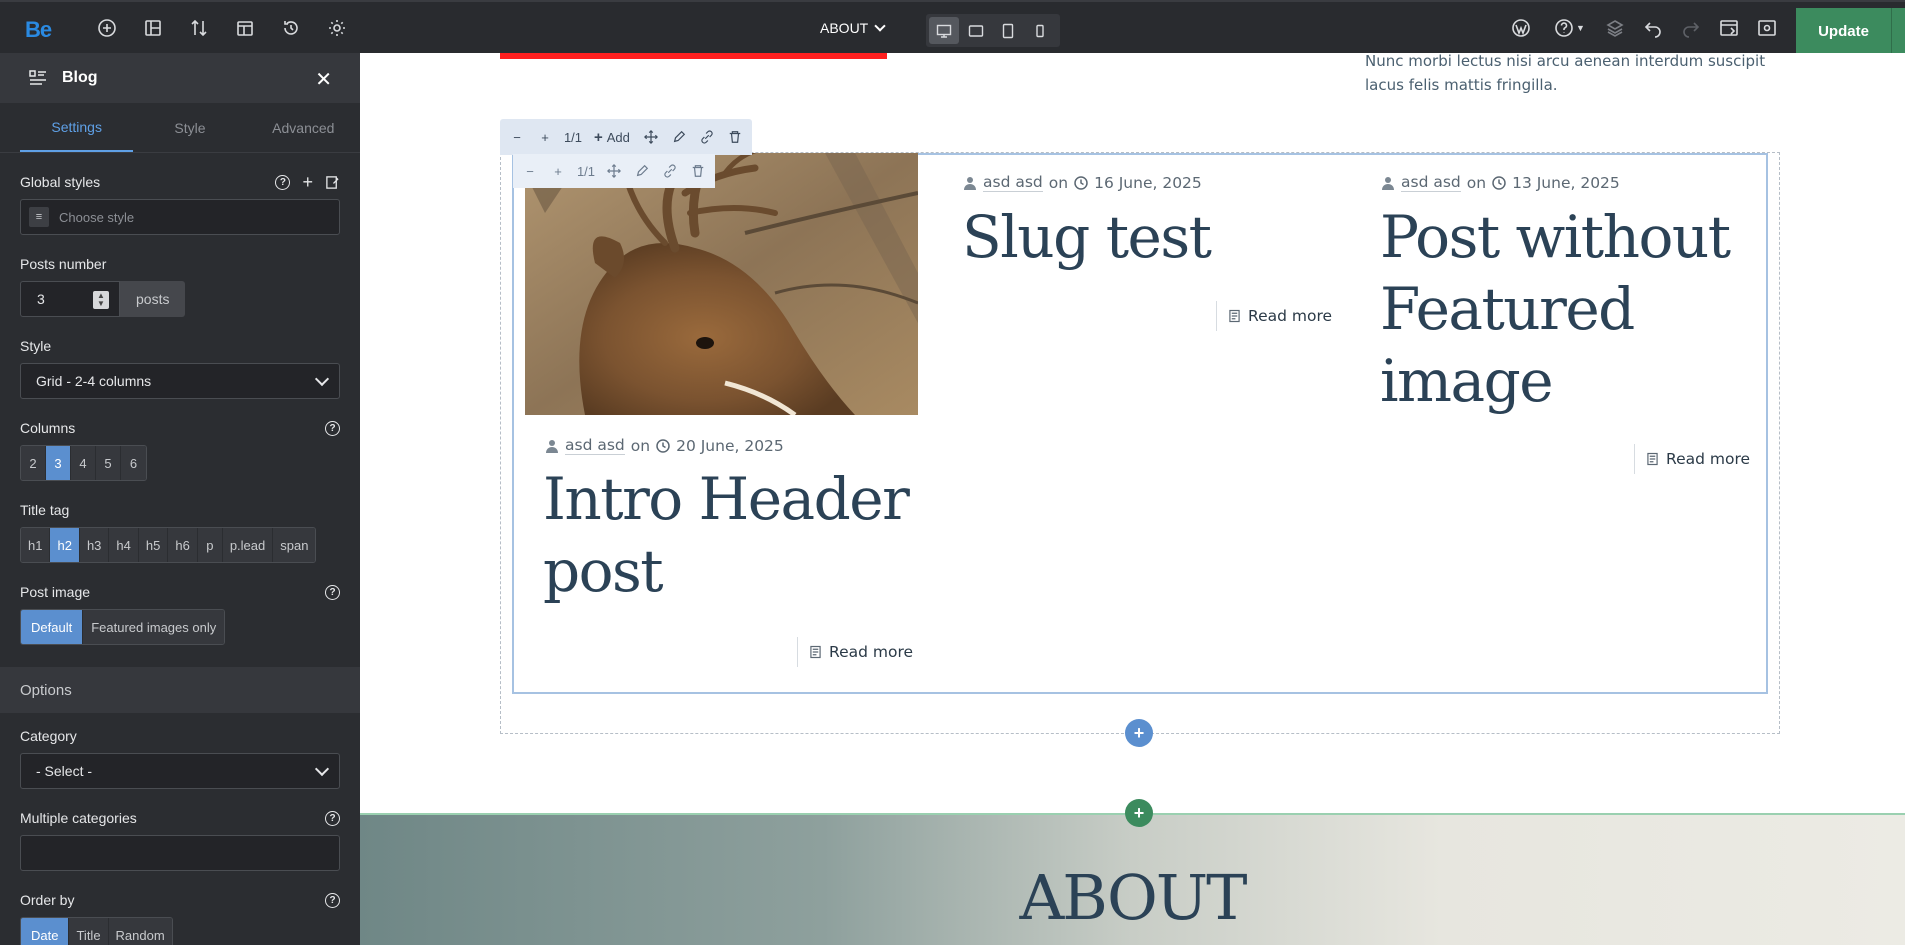 The width and height of the screenshot is (1905, 945). Describe the element at coordinates (1499, 182) in the screenshot. I see `clock-icon` at that location.